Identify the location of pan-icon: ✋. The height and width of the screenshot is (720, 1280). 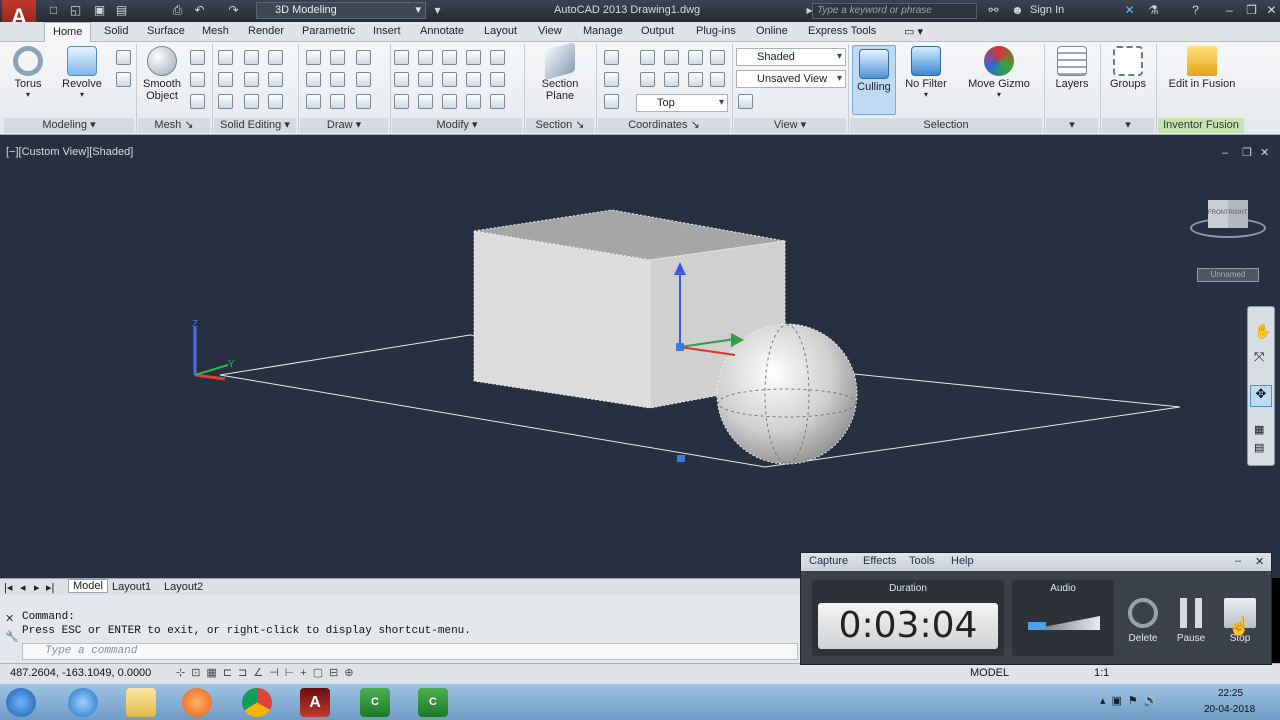
(1262, 331).